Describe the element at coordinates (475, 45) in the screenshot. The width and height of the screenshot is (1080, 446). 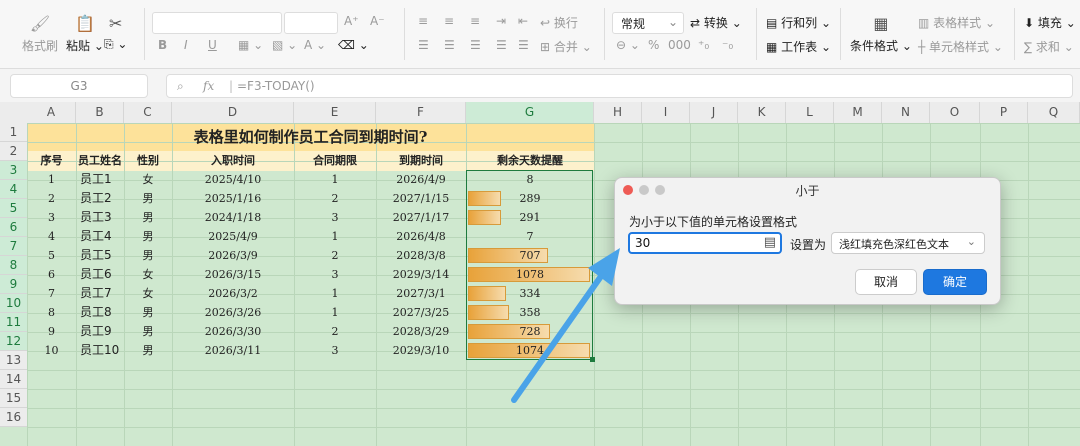
I see `align-right-icon: ☰` at that location.